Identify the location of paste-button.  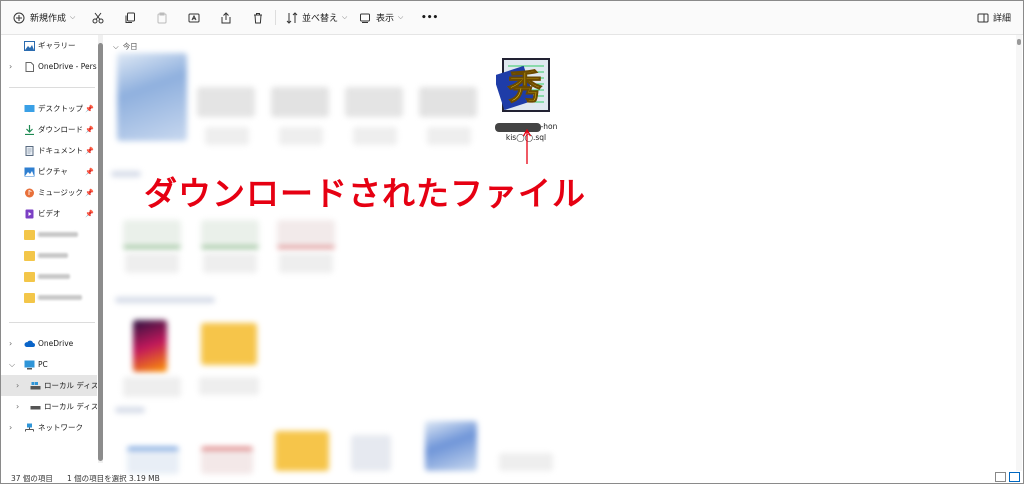
(162, 17).